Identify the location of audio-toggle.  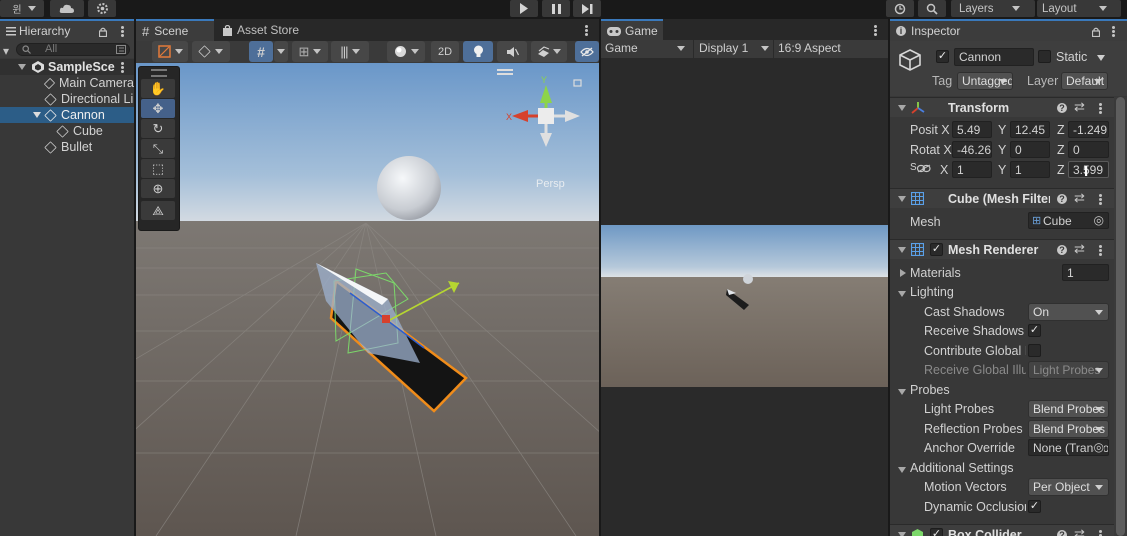
(512, 51).